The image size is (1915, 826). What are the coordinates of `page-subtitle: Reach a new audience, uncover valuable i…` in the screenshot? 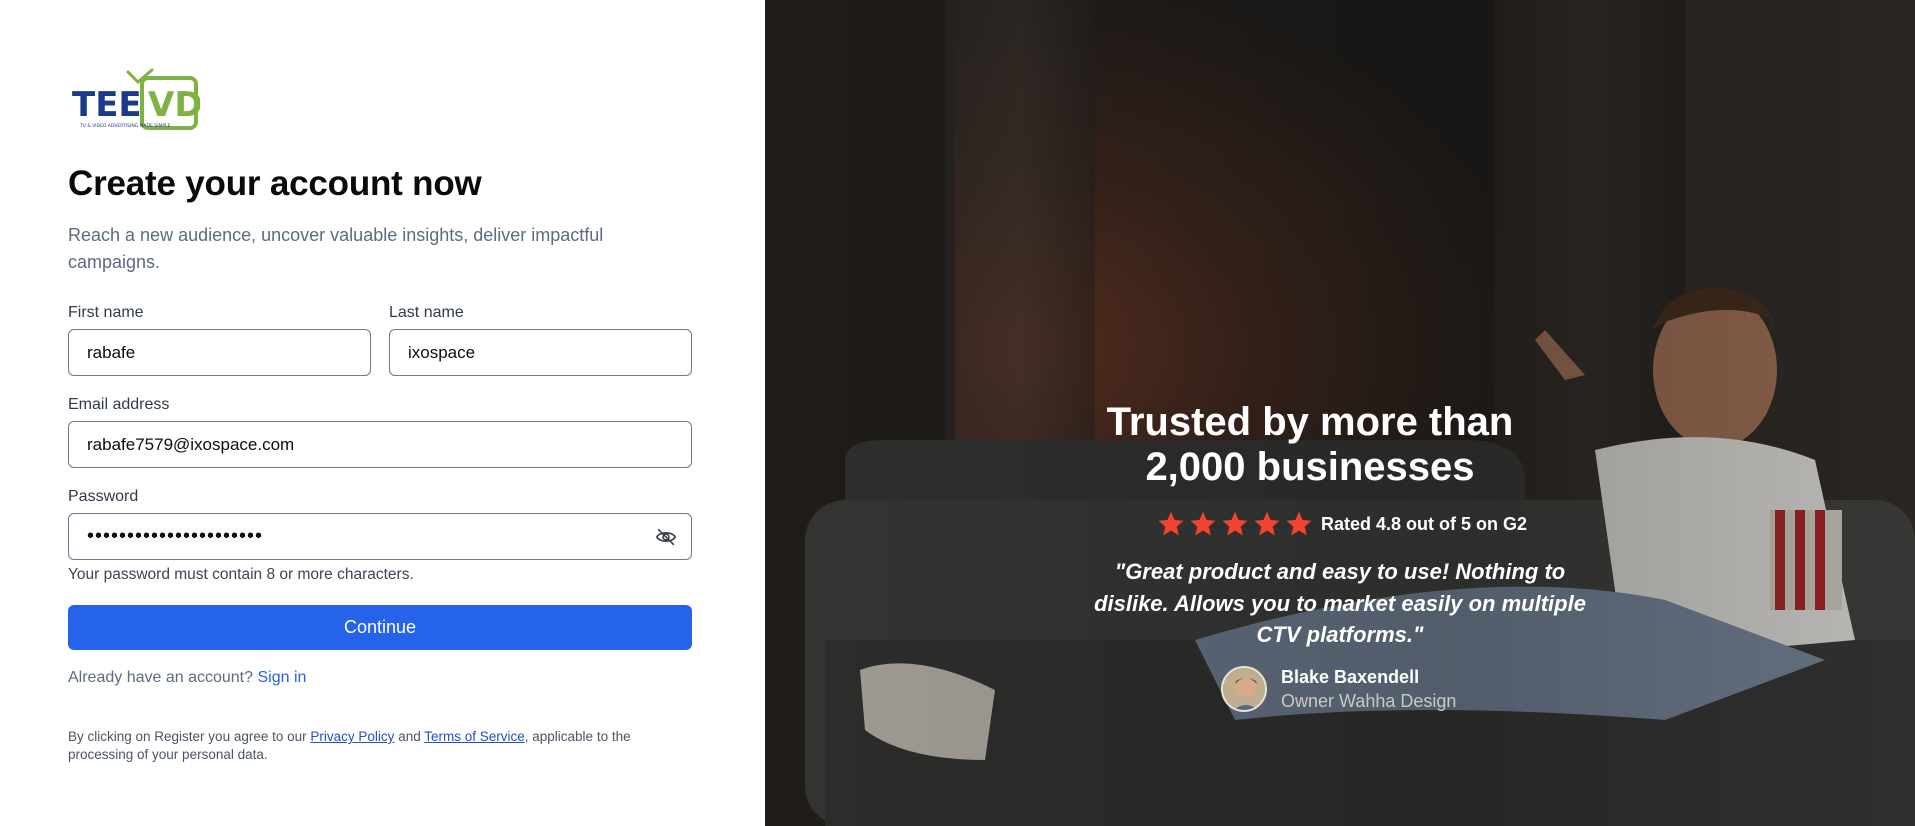 It's located at (336, 248).